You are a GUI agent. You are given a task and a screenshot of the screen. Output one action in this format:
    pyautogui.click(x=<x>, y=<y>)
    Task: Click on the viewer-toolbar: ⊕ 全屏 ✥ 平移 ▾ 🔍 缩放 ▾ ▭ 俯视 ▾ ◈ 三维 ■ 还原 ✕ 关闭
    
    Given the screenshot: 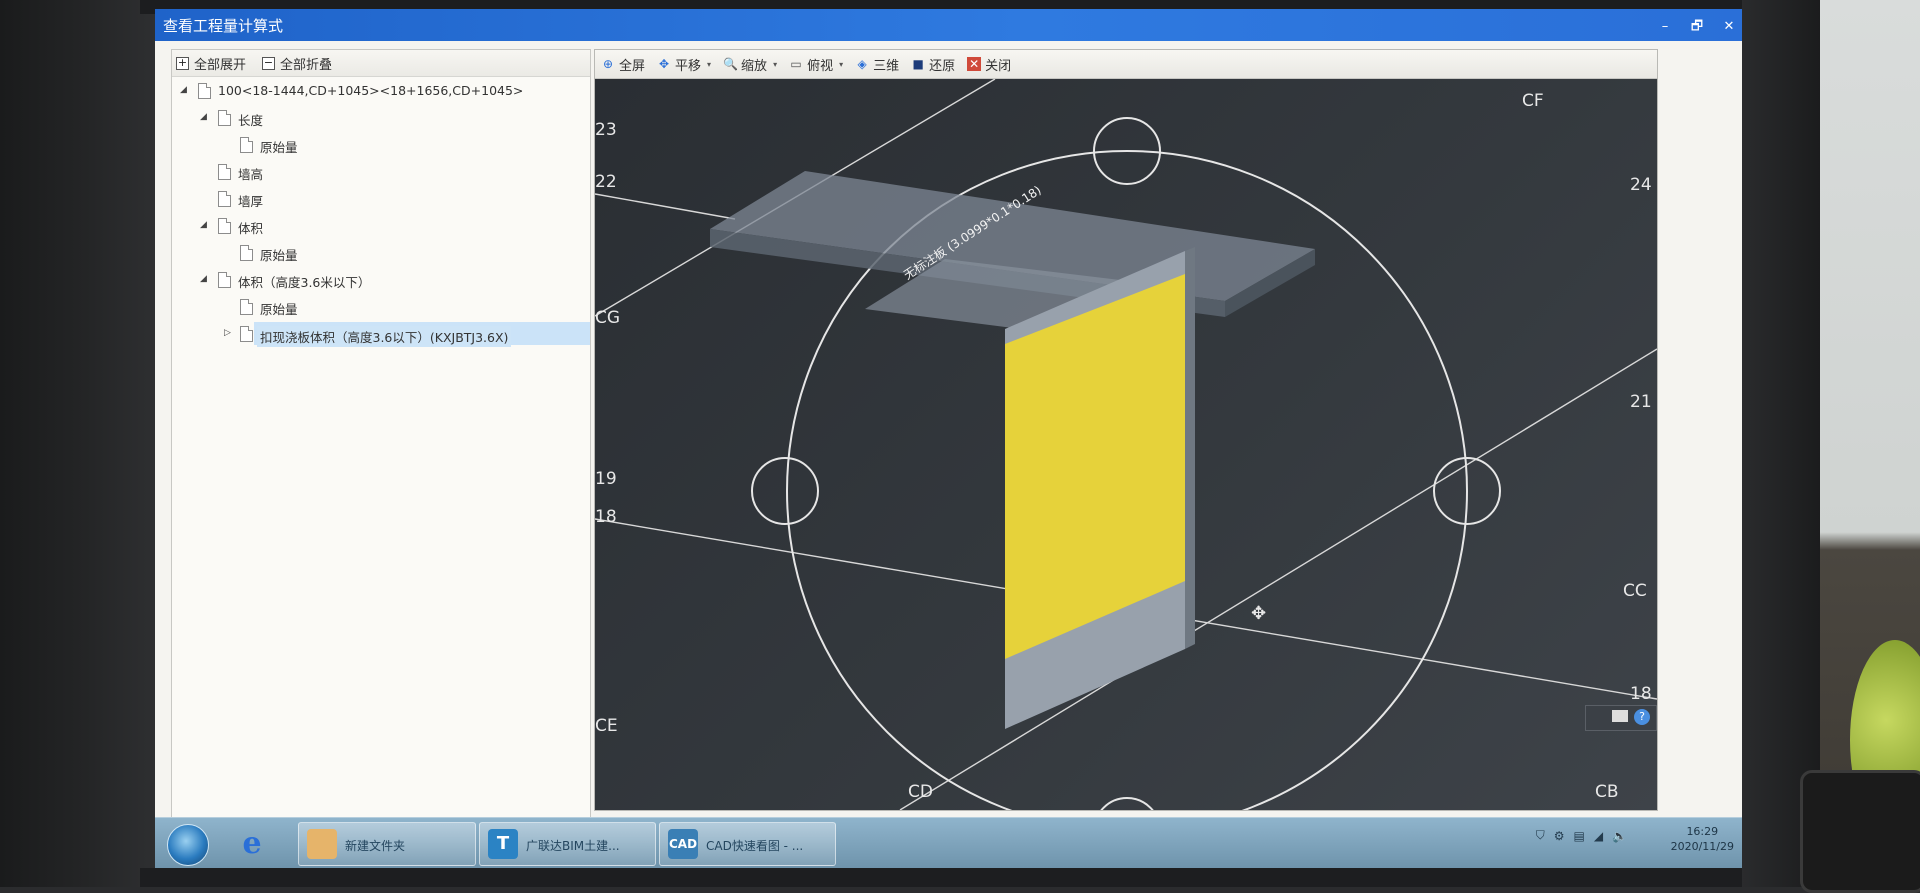 What is the action you would take?
    pyautogui.click(x=1126, y=64)
    